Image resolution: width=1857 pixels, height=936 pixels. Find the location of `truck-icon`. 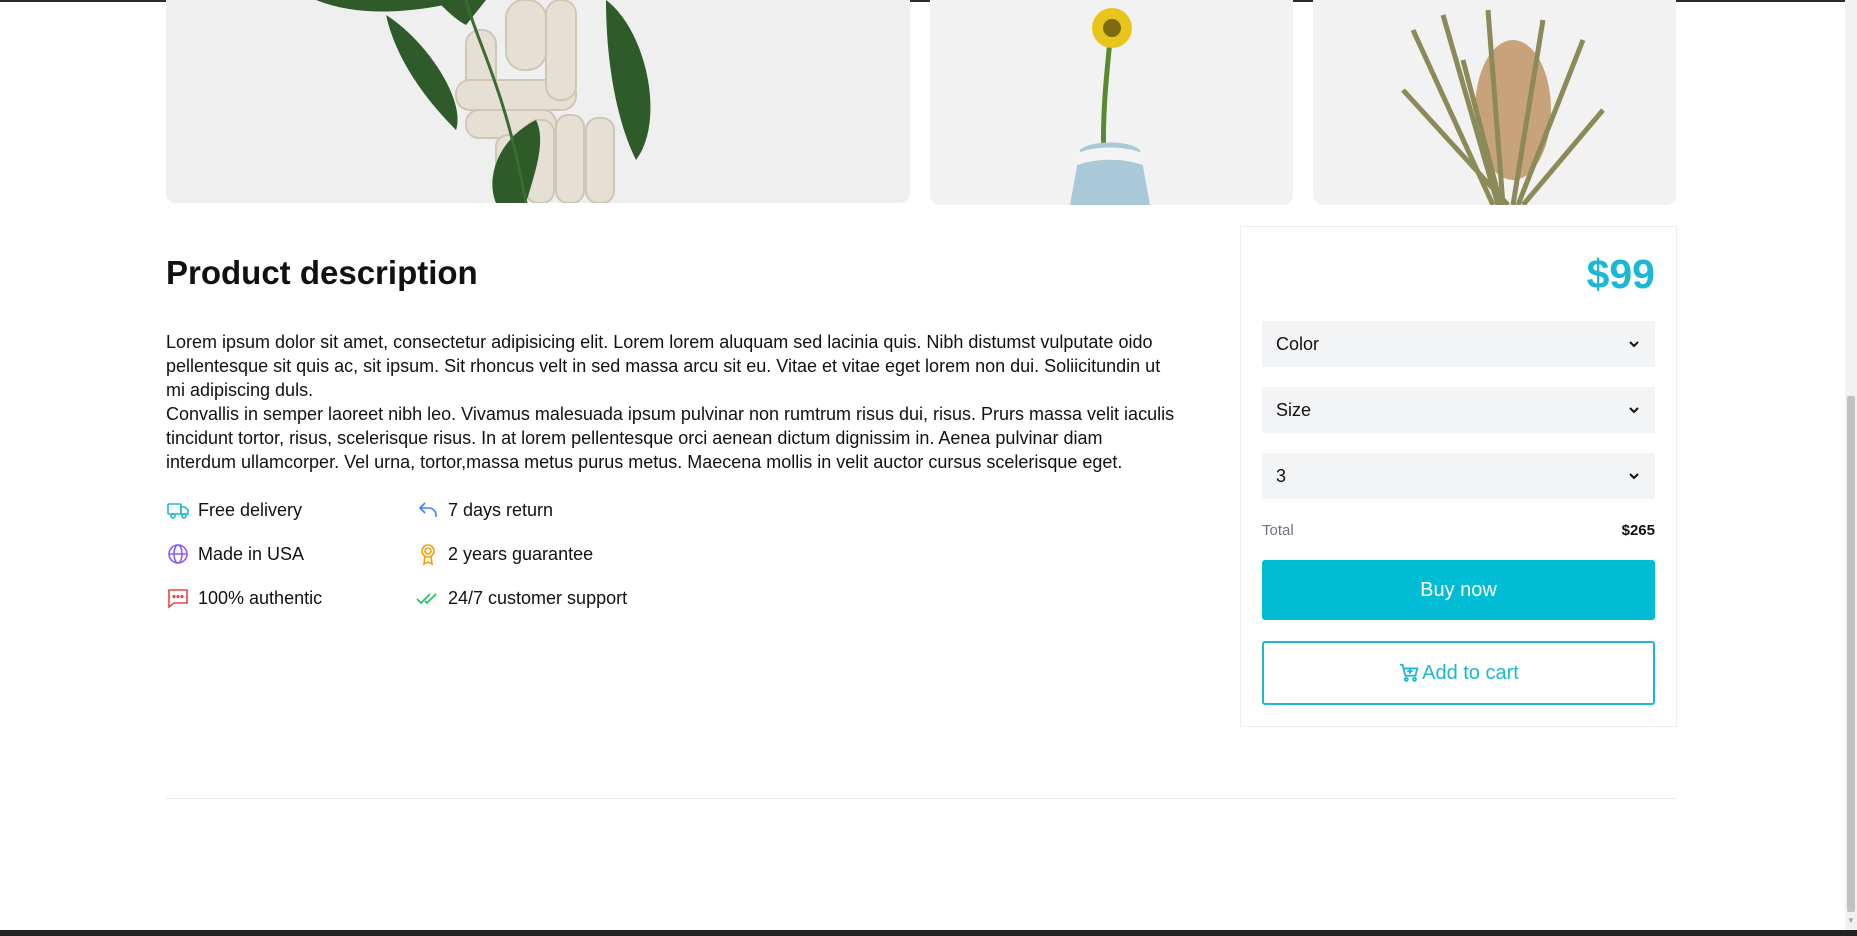

truck-icon is located at coordinates (178, 510).